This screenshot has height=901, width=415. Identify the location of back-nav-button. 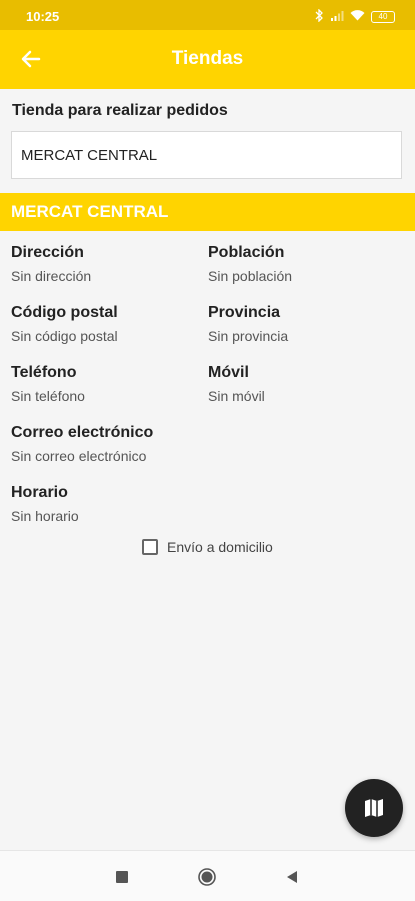
(292, 877).